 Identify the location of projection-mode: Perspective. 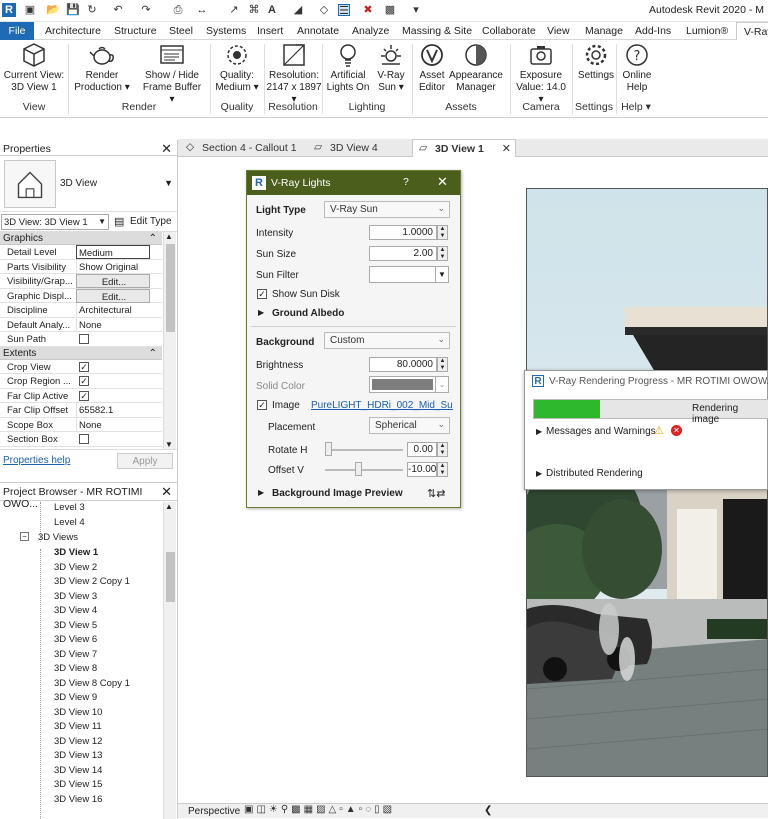
(214, 811).